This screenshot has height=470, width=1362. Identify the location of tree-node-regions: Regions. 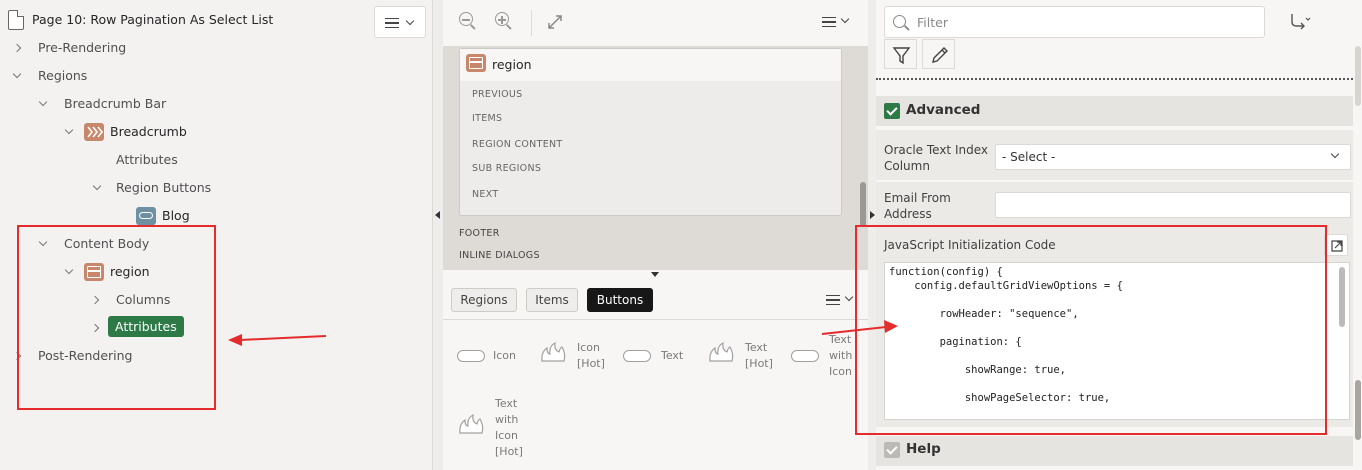
(215, 76).